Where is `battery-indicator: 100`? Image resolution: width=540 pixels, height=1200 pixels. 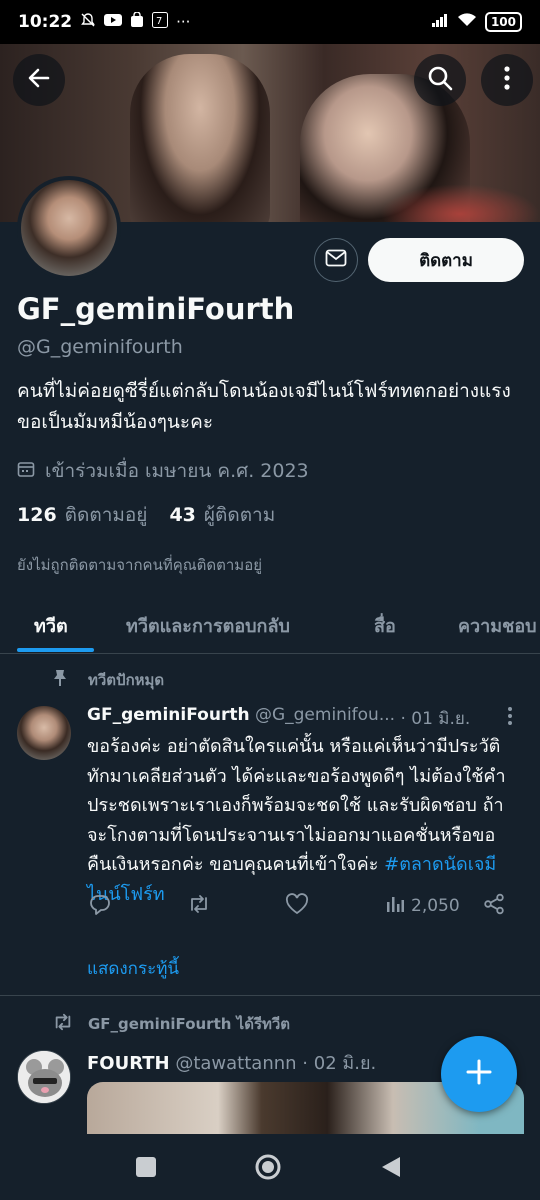
battery-indicator: 100 is located at coordinates (503, 22).